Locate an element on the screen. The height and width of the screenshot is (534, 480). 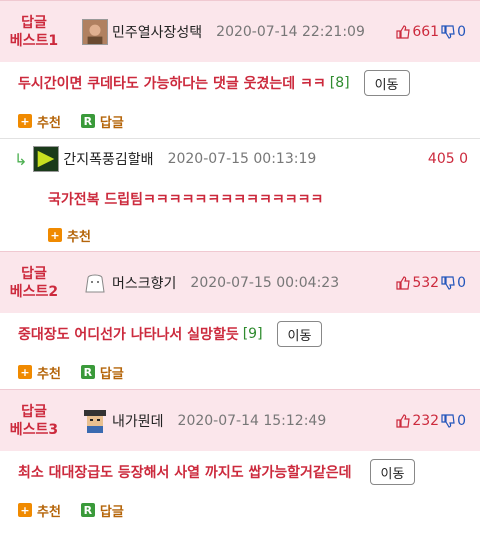
comment-body: 중대장도 어디선가 나타나서 실망할듯 [9] 이동 is located at coordinates (240, 334).